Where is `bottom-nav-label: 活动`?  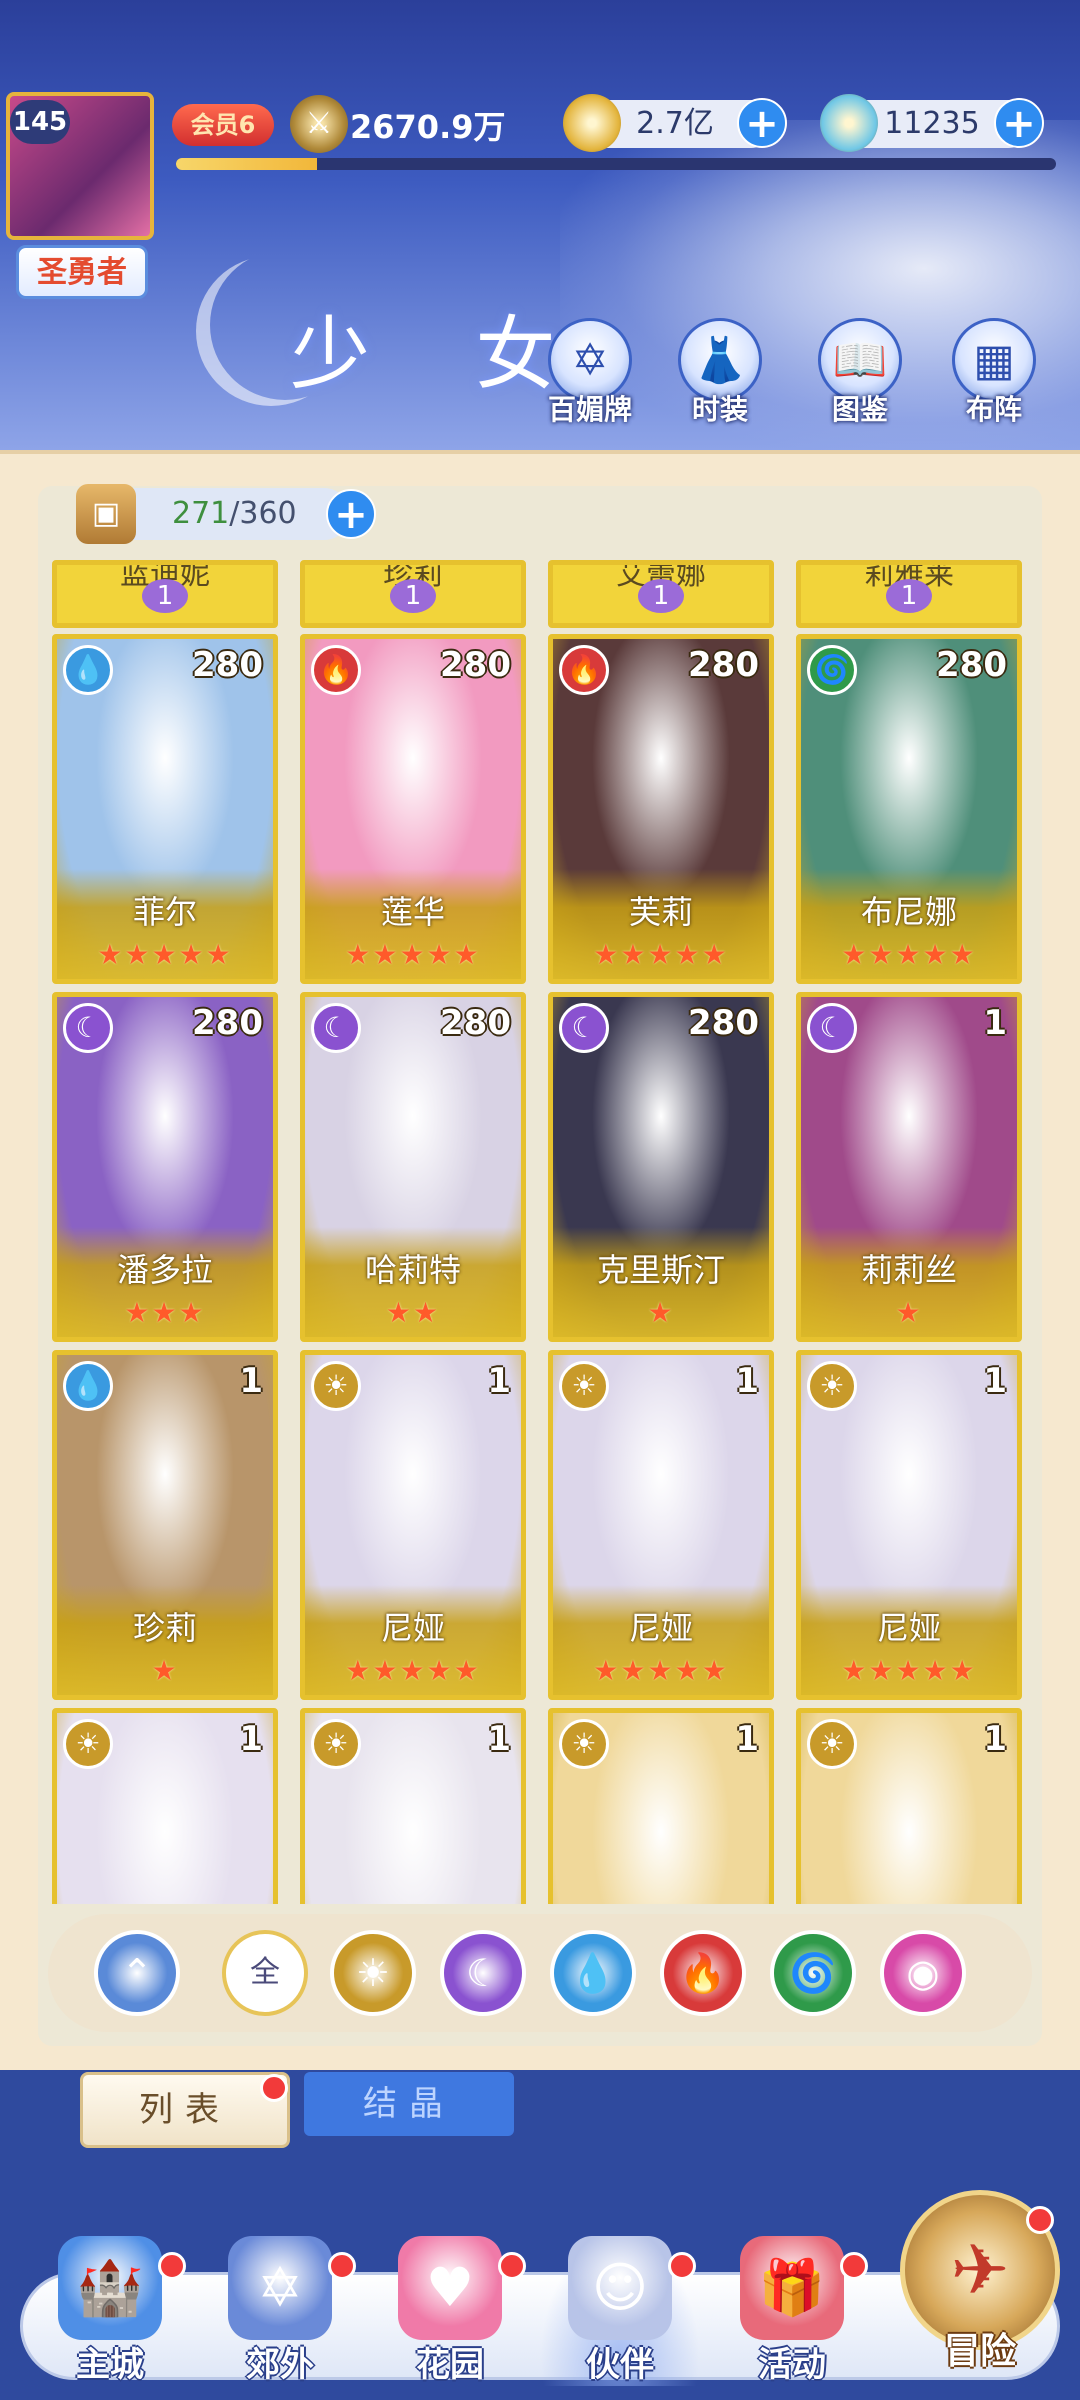
bottom-nav-label: 活动 is located at coordinates (792, 2365).